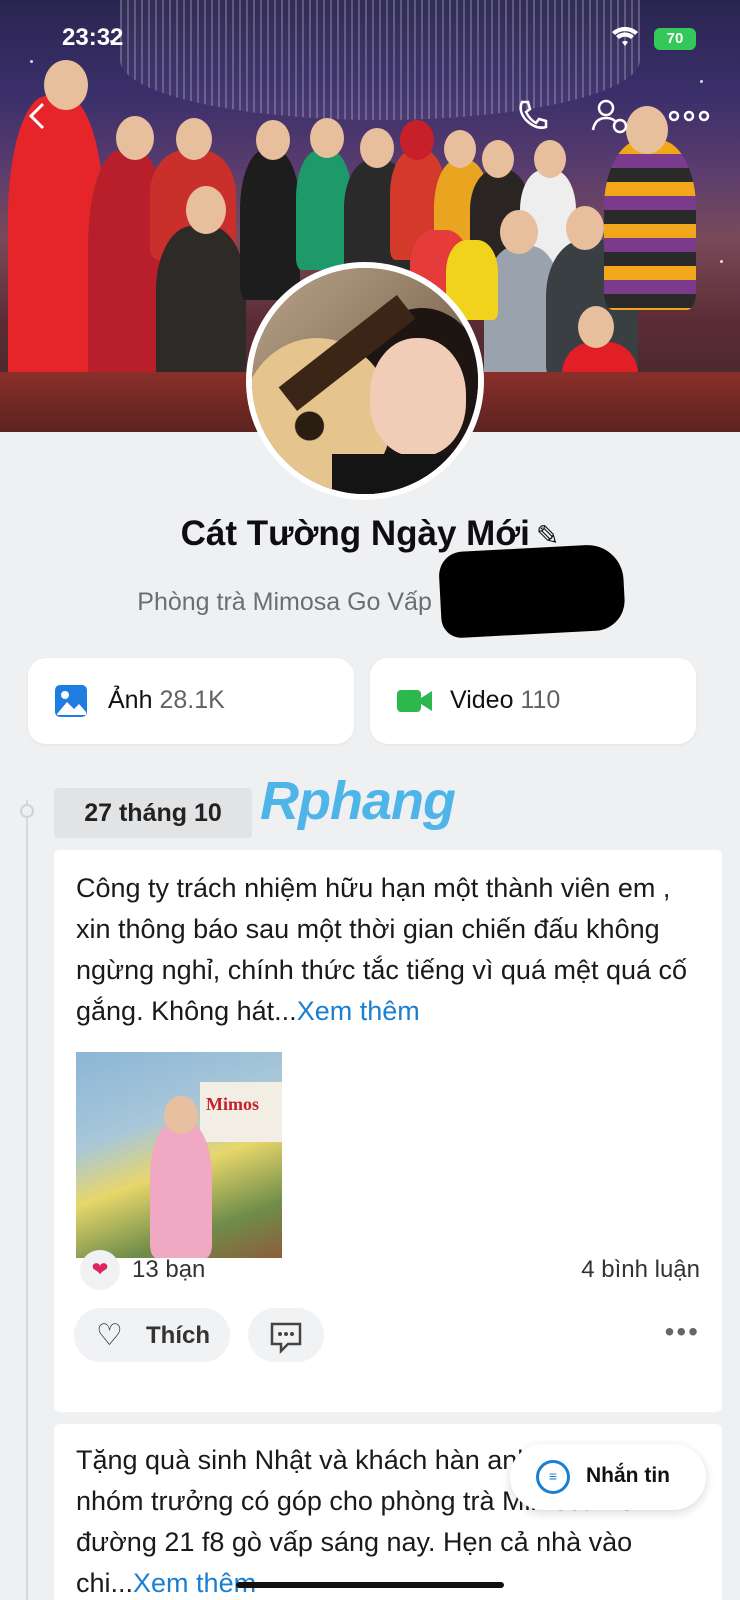  I want to click on comment-button, so click(286, 1335).